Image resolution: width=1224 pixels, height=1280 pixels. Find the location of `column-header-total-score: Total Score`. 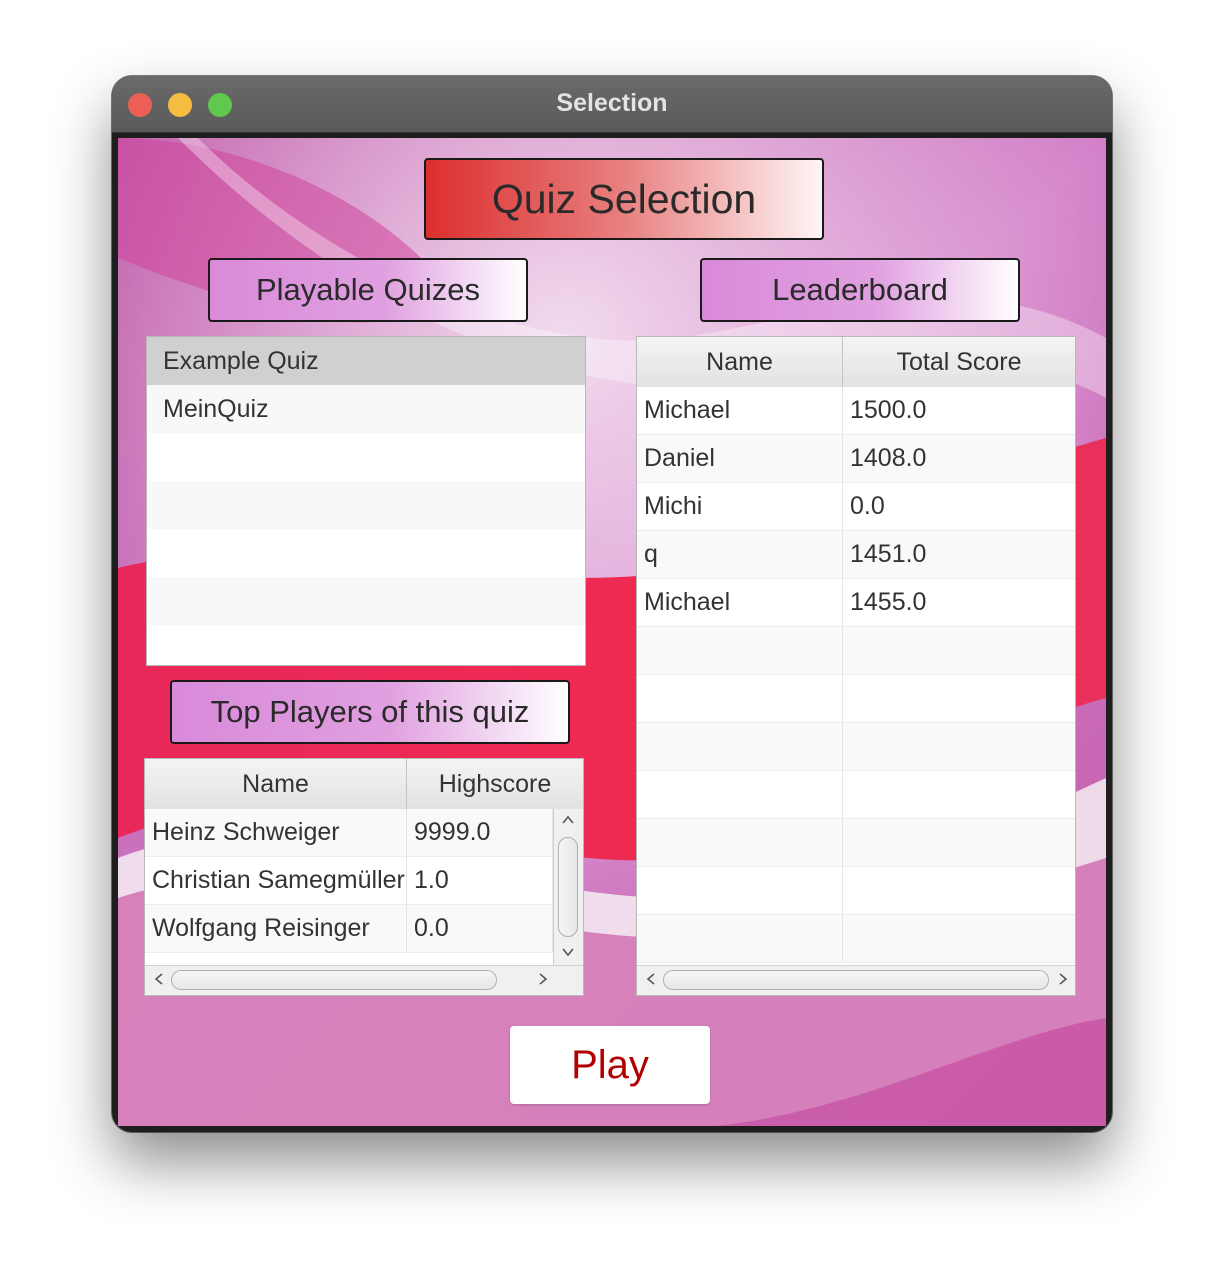

column-header-total-score: Total Score is located at coordinates (959, 362).